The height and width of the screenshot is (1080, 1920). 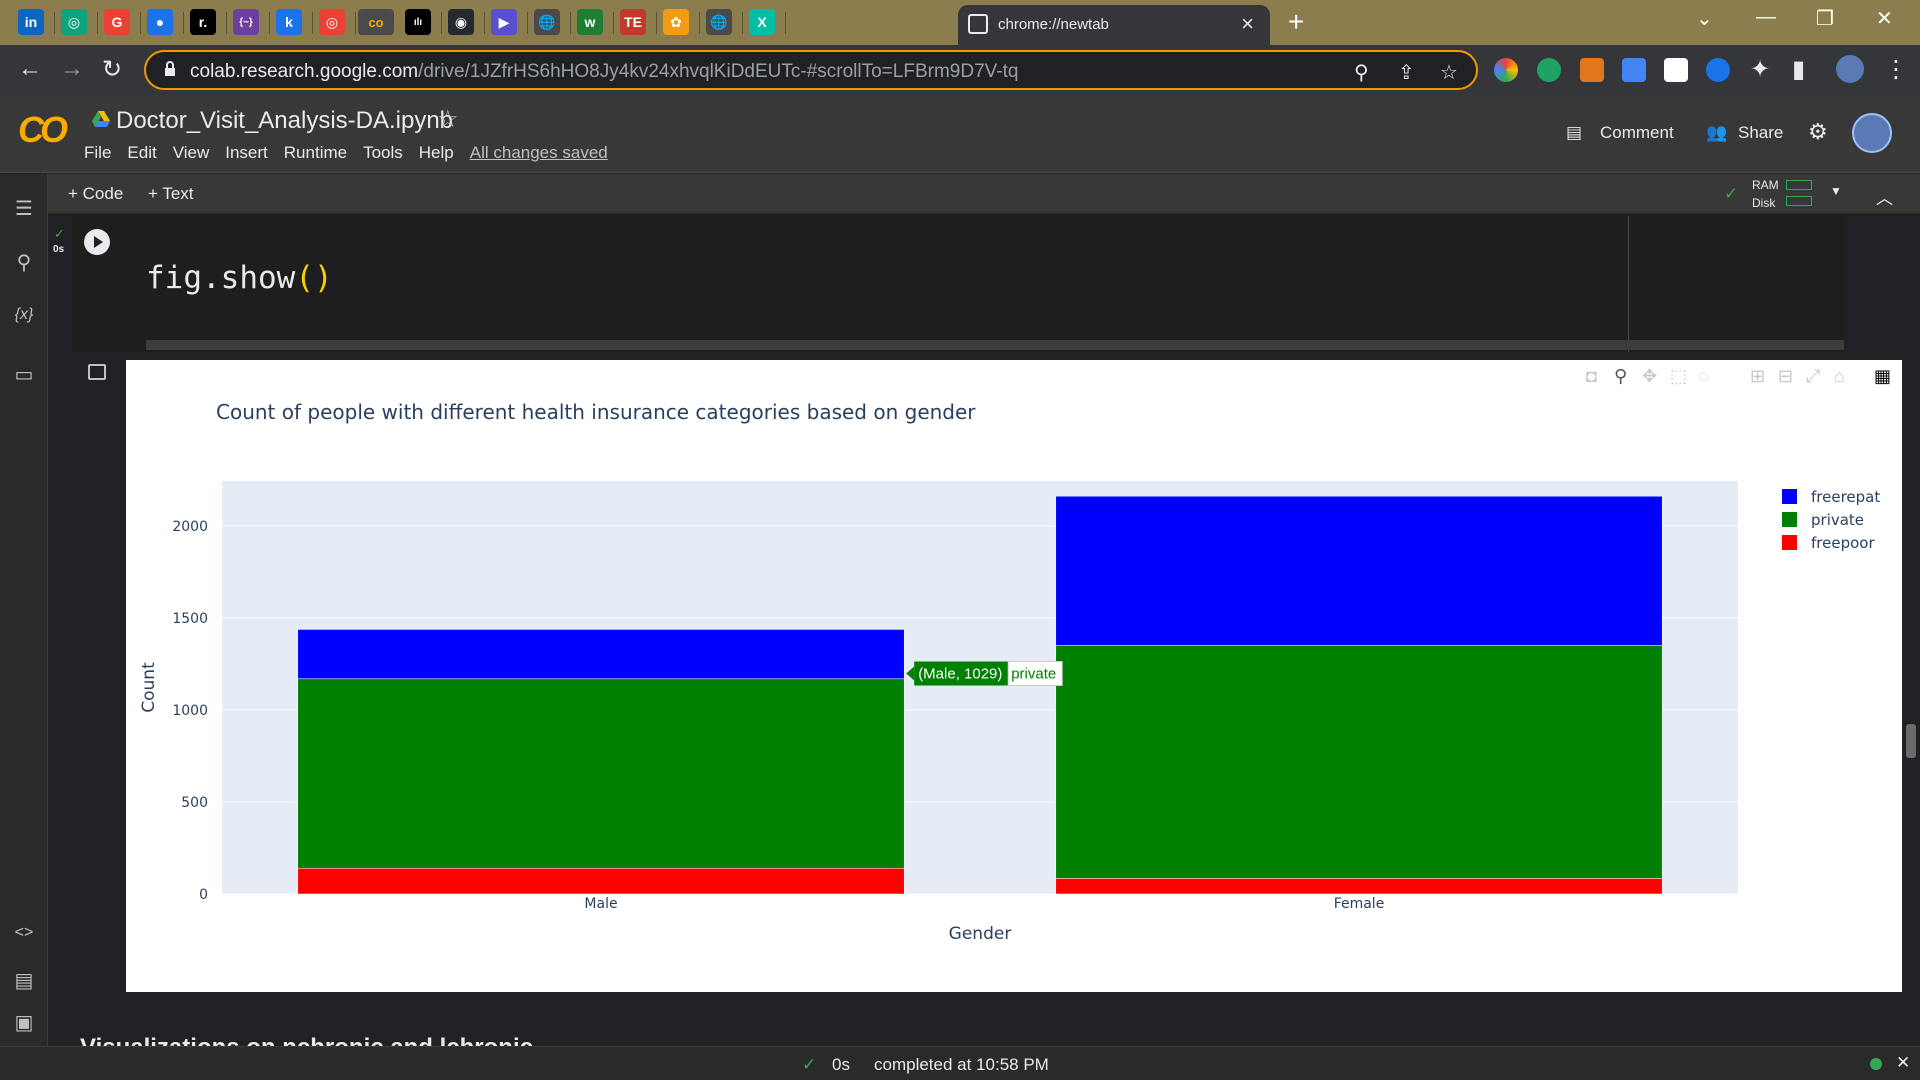 I want to click on run-cell-button, so click(x=97, y=242).